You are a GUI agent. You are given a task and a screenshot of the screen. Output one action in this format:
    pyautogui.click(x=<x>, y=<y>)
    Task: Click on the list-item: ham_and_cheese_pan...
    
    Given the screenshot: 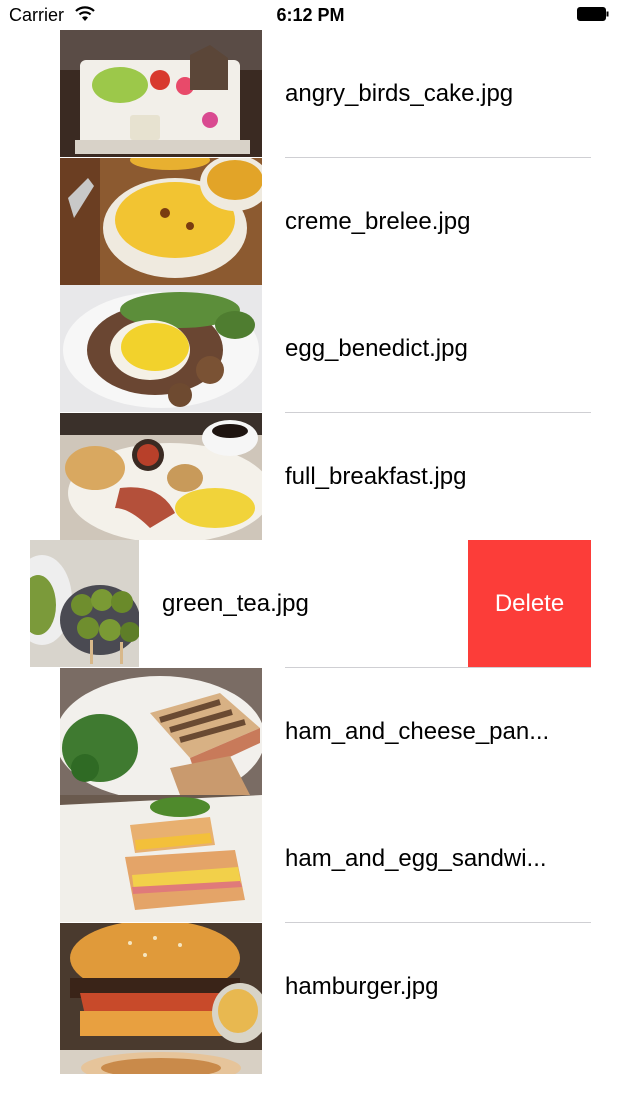 What is the action you would take?
    pyautogui.click(x=310, y=731)
    